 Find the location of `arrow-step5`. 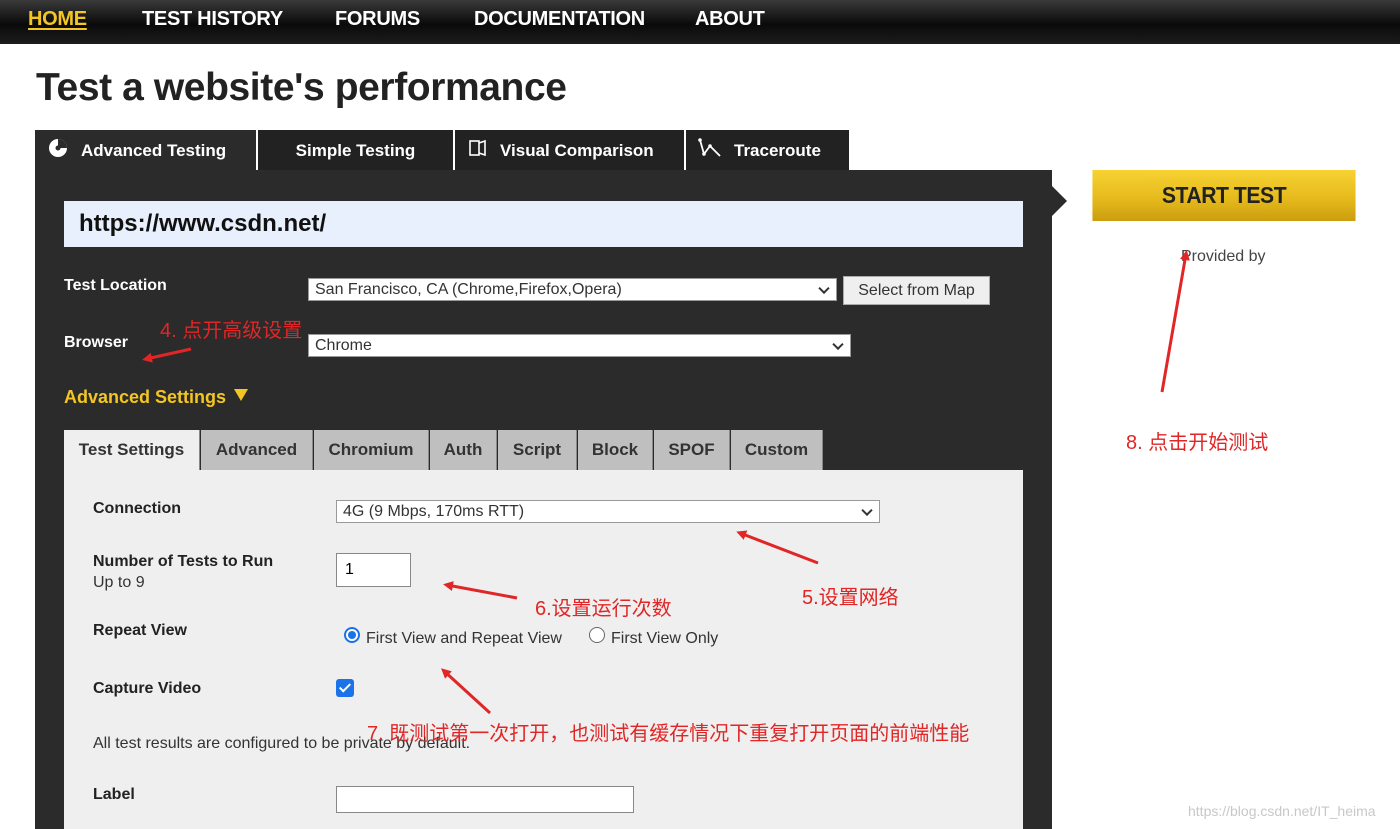

arrow-step5 is located at coordinates (777, 547).